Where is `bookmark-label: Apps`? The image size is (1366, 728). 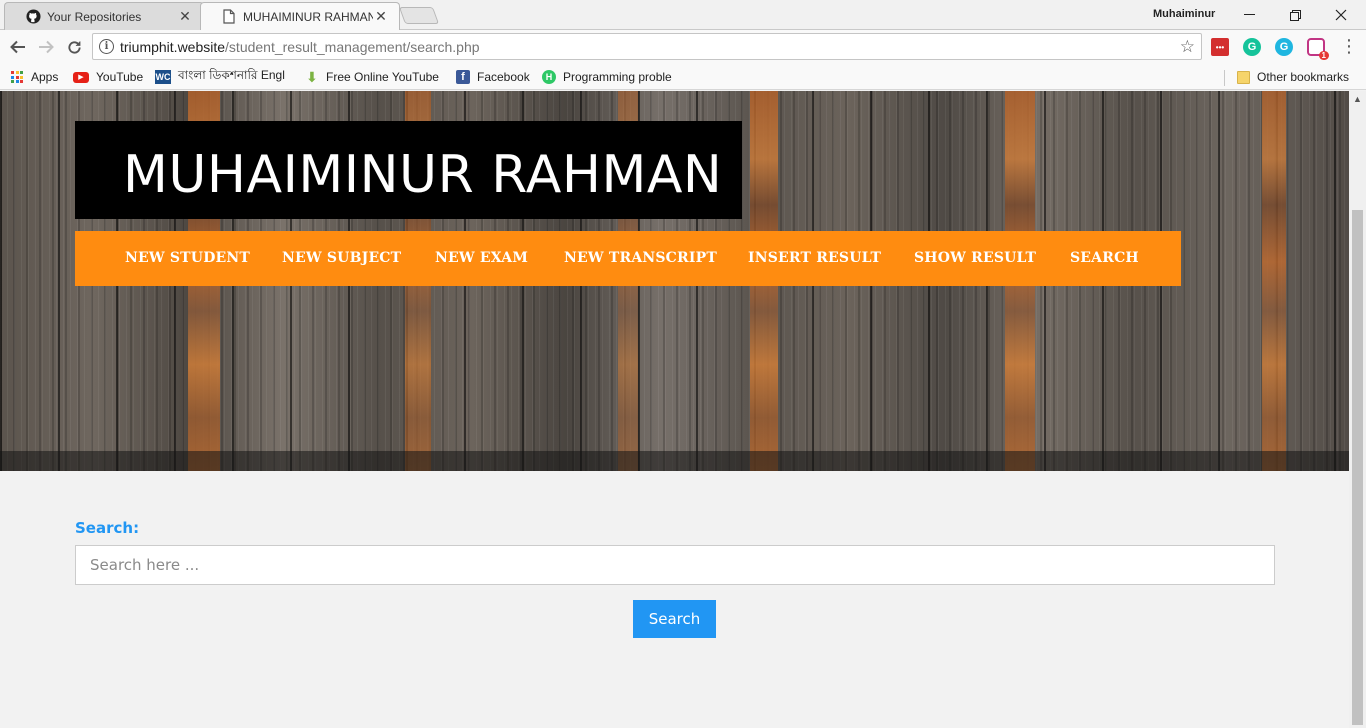
bookmark-label: Apps is located at coordinates (45, 77).